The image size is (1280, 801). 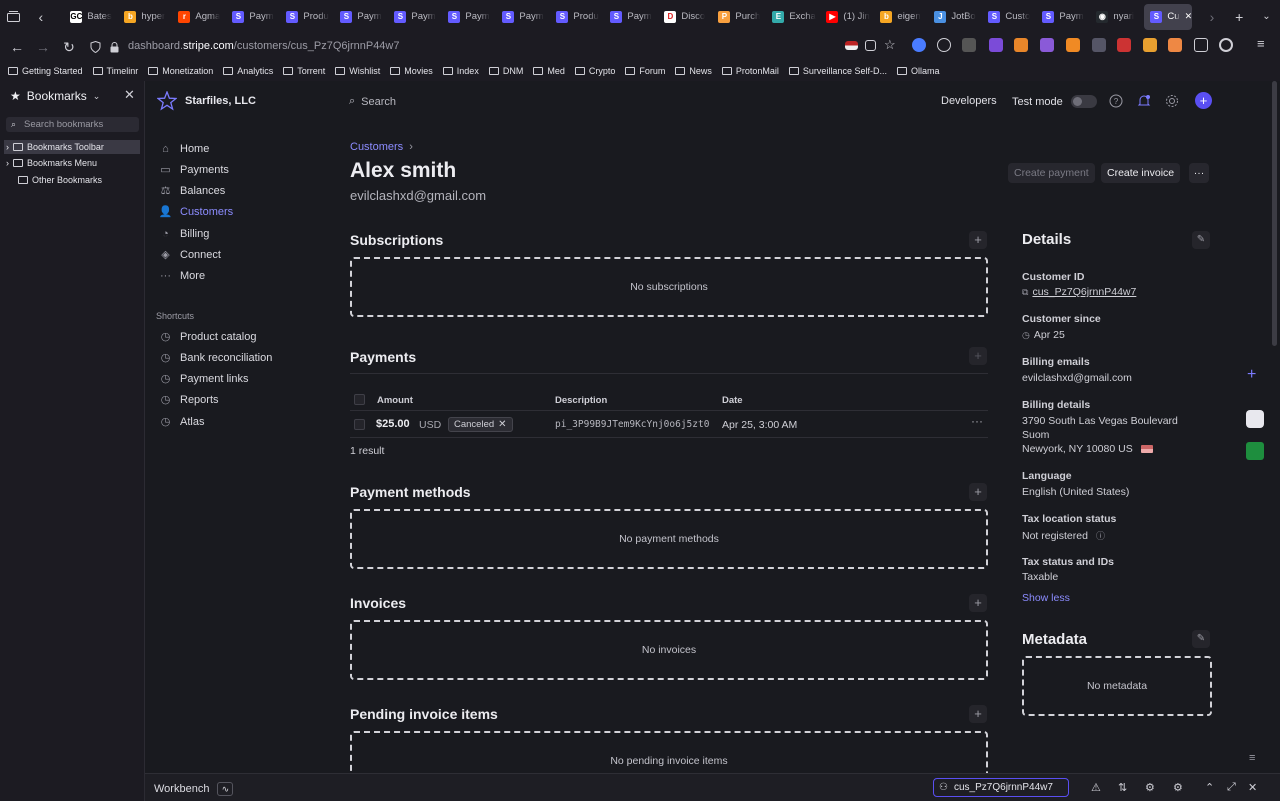 I want to click on browser-tab: D Disco, so click(x=685, y=17).